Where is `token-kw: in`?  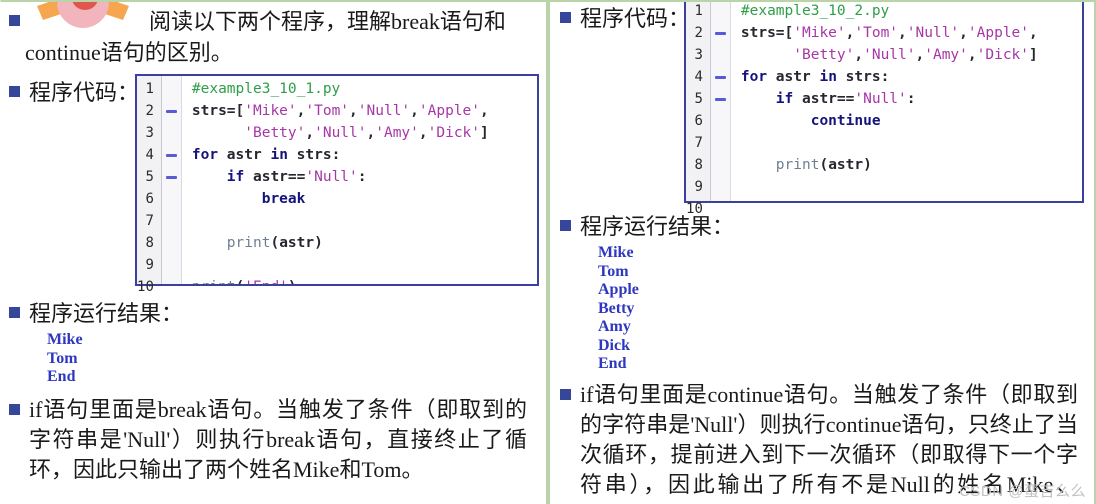
token-kw: in is located at coordinates (279, 155).